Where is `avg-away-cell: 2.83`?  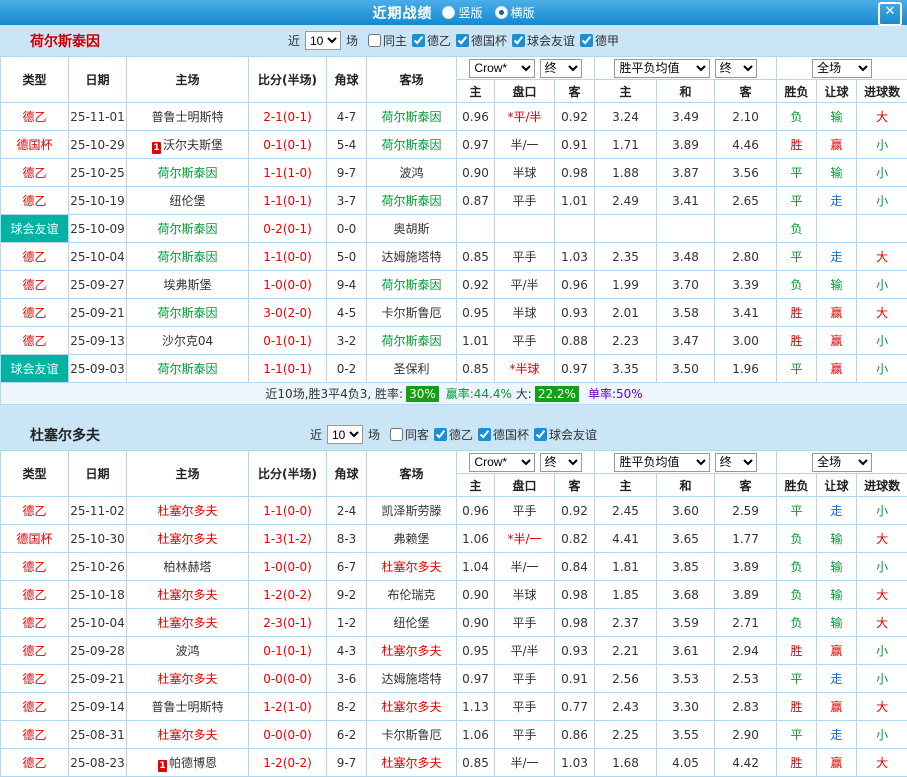 avg-away-cell: 2.83 is located at coordinates (746, 707).